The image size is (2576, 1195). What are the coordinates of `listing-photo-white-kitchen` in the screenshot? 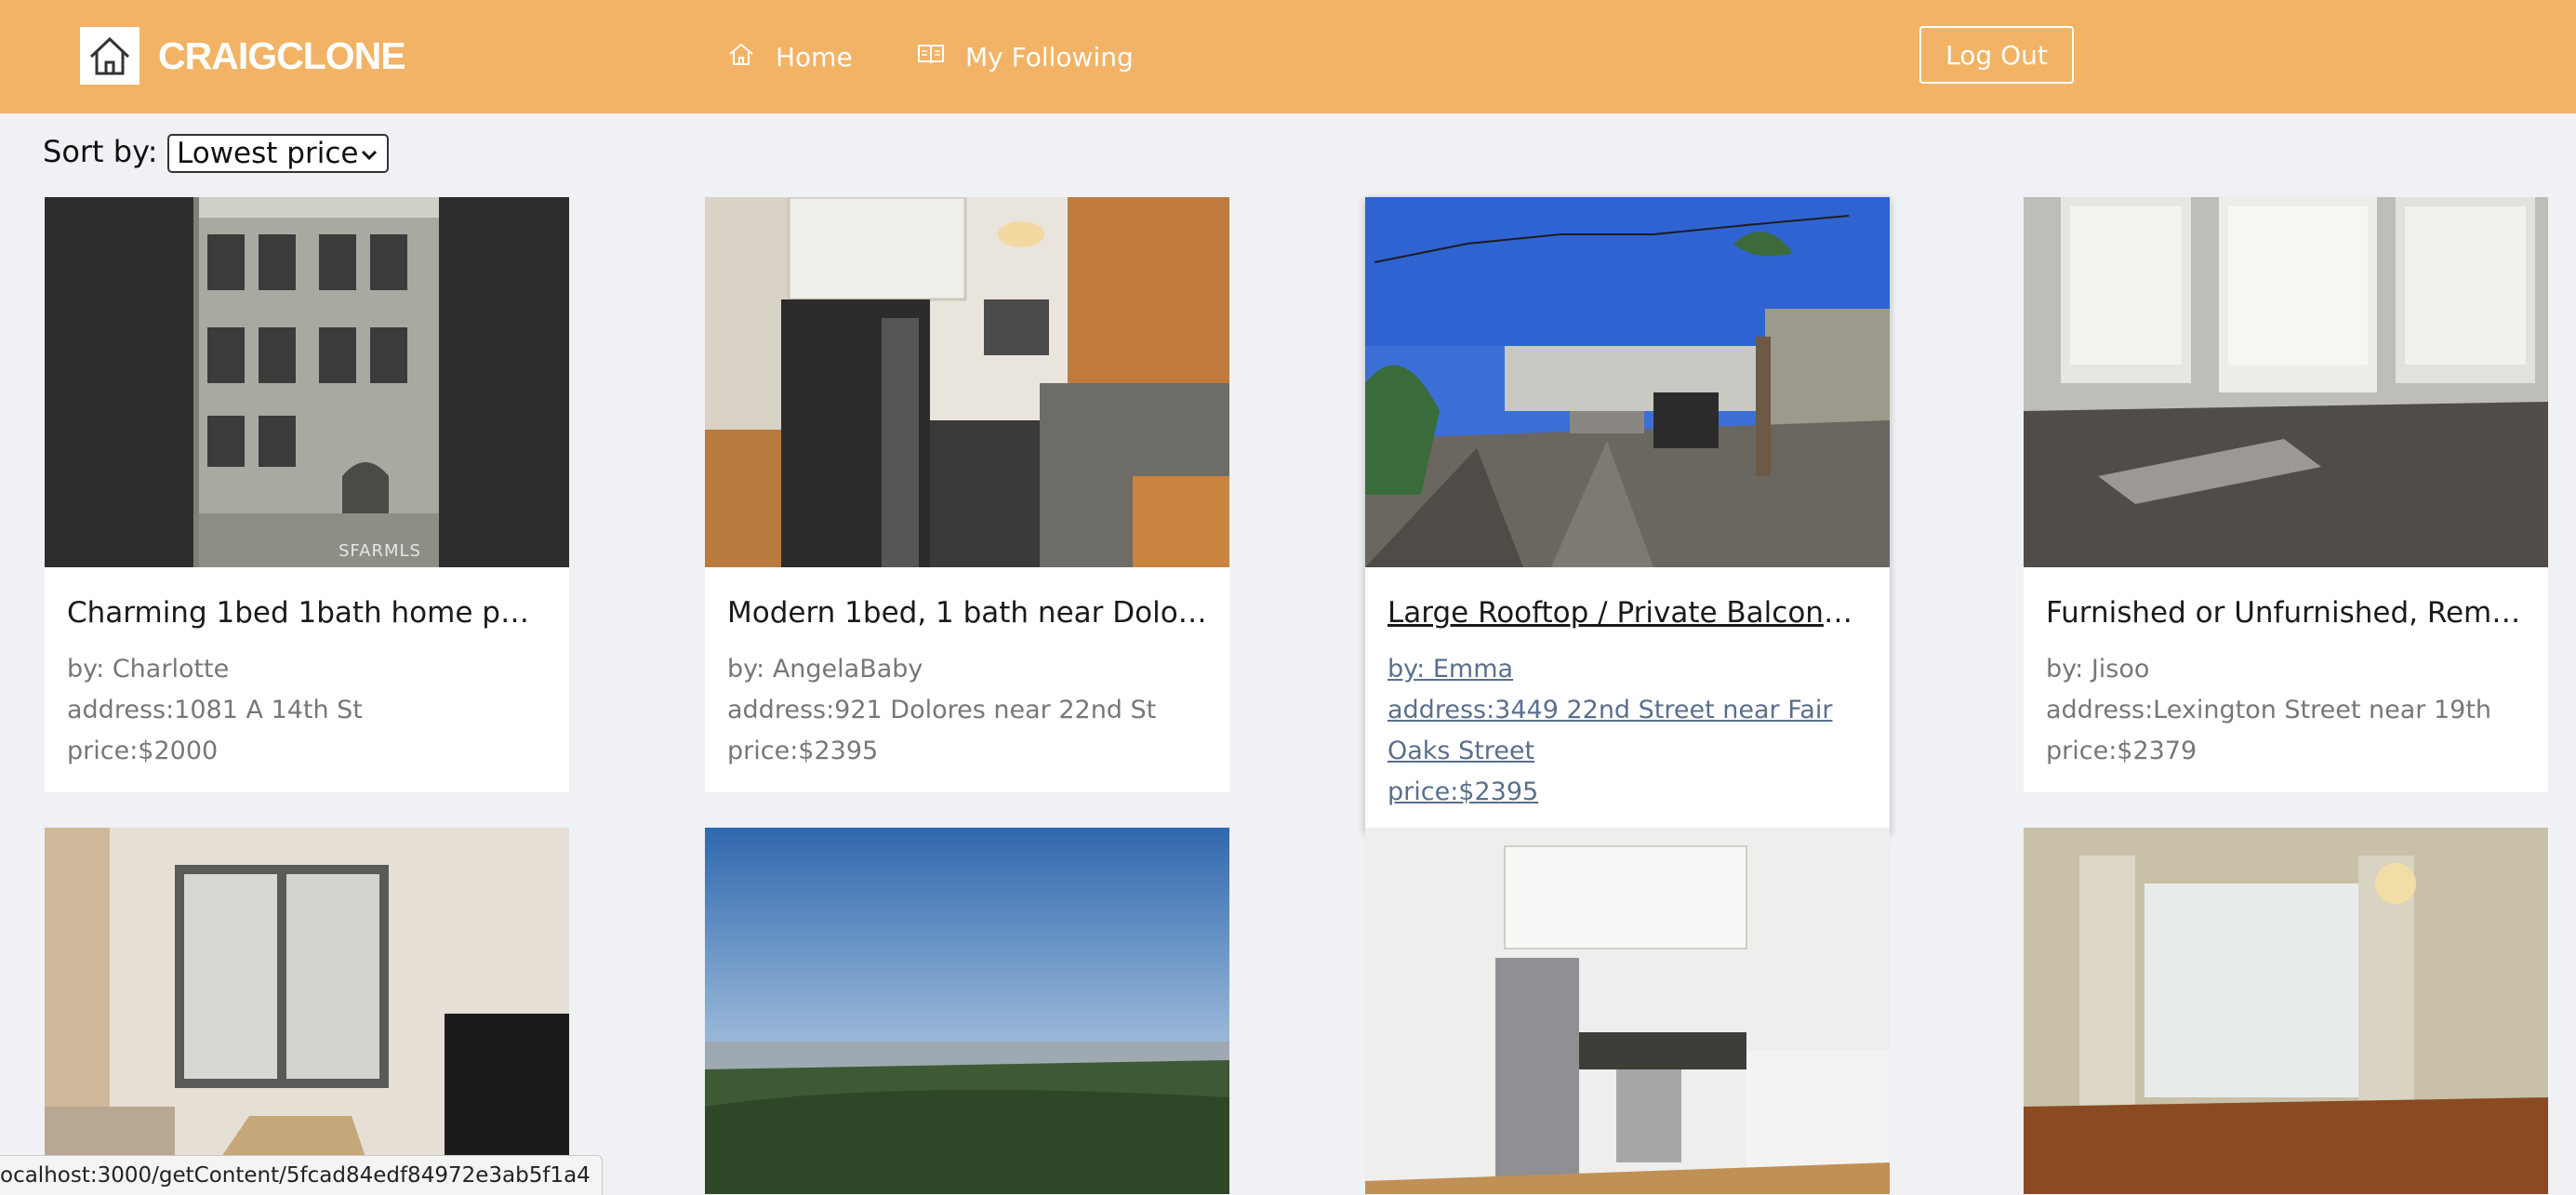 It's located at (1627, 1011).